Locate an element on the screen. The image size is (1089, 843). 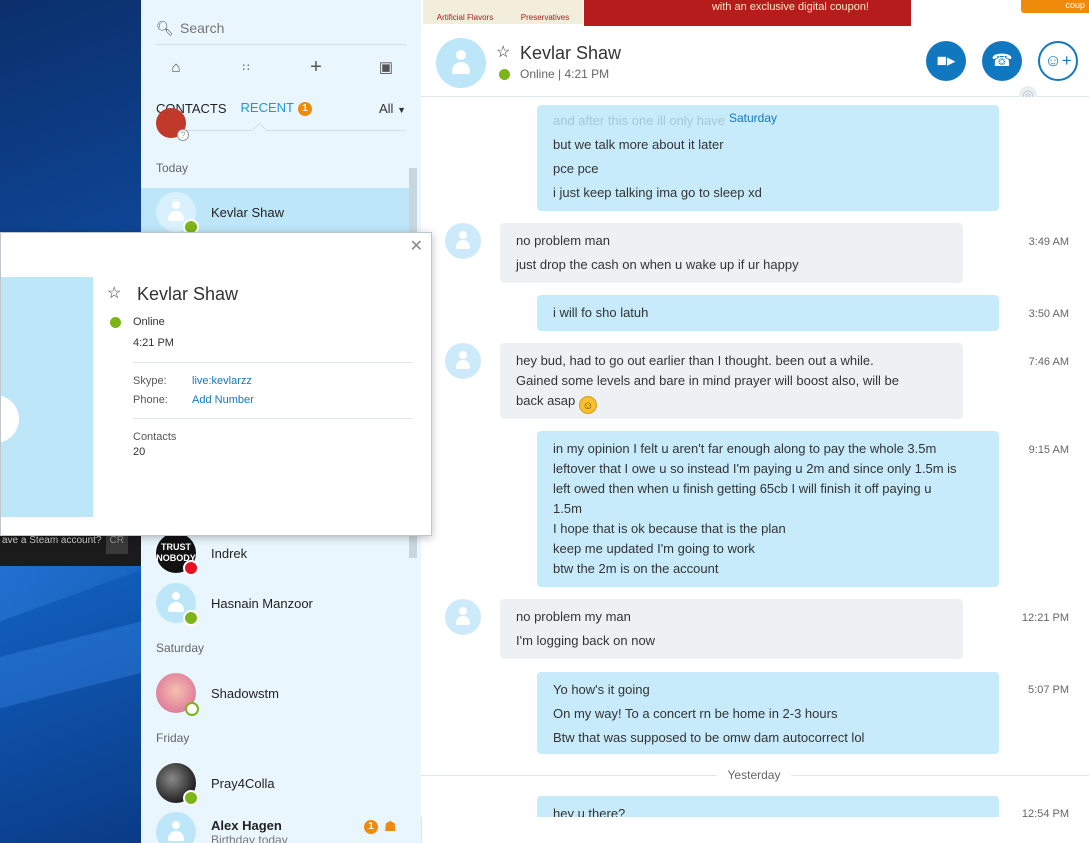
birthday-indicators: 1 ☗ is located at coordinates (378, 826).